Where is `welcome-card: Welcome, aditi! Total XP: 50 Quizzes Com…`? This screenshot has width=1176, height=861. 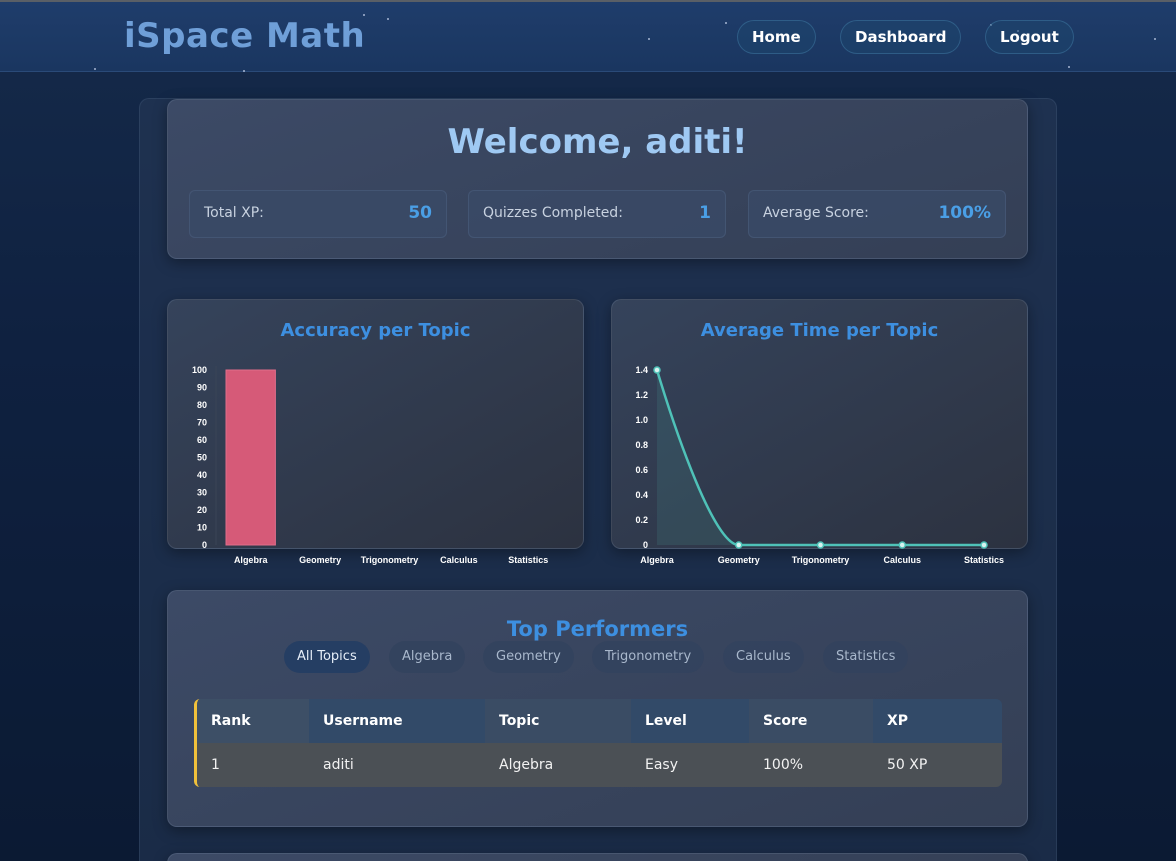 welcome-card: Welcome, aditi! Total XP: 50 Quizzes Com… is located at coordinates (597, 179).